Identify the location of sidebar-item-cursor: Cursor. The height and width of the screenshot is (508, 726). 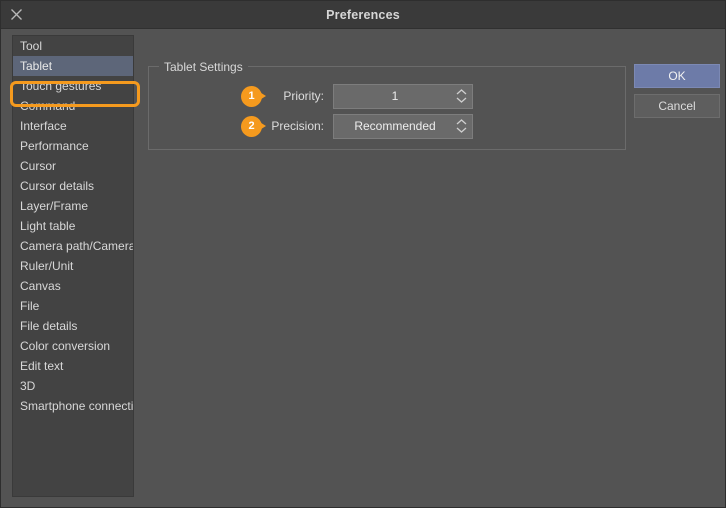
(73, 166).